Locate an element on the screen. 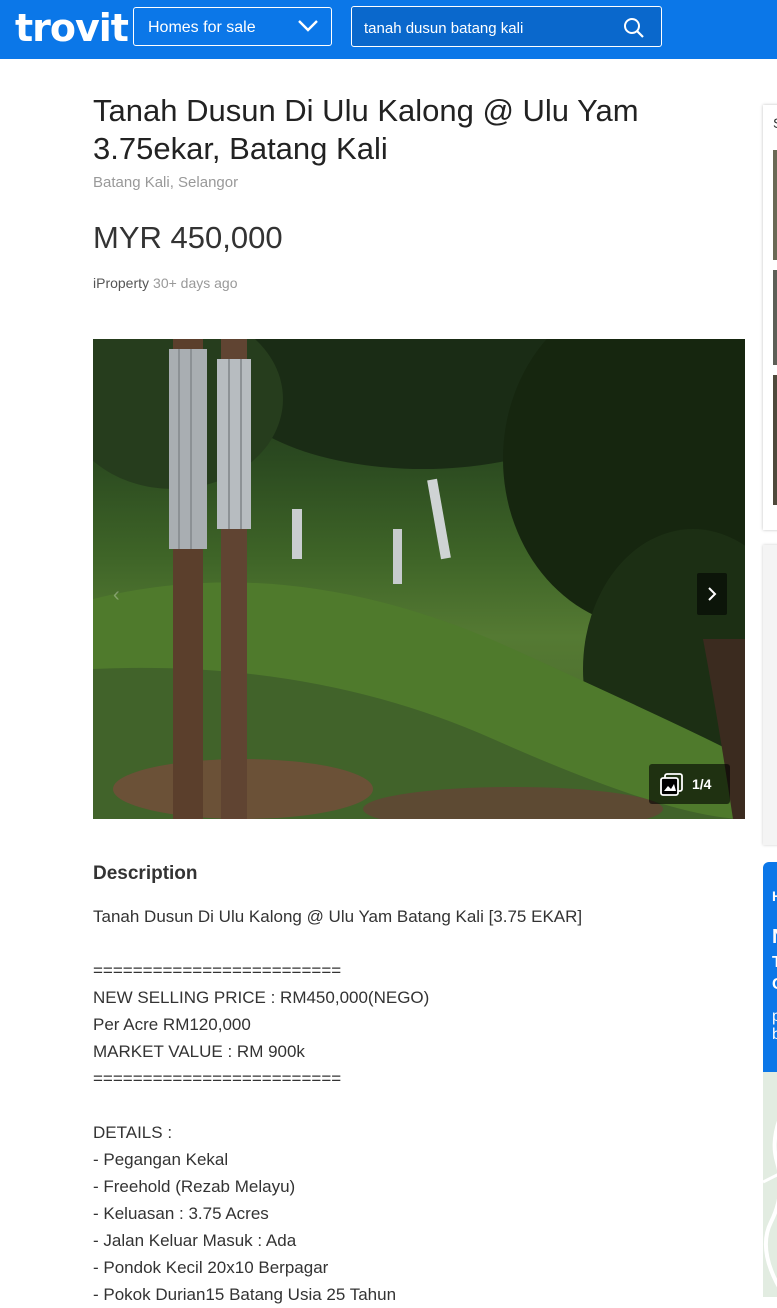  search-box is located at coordinates (506, 26).